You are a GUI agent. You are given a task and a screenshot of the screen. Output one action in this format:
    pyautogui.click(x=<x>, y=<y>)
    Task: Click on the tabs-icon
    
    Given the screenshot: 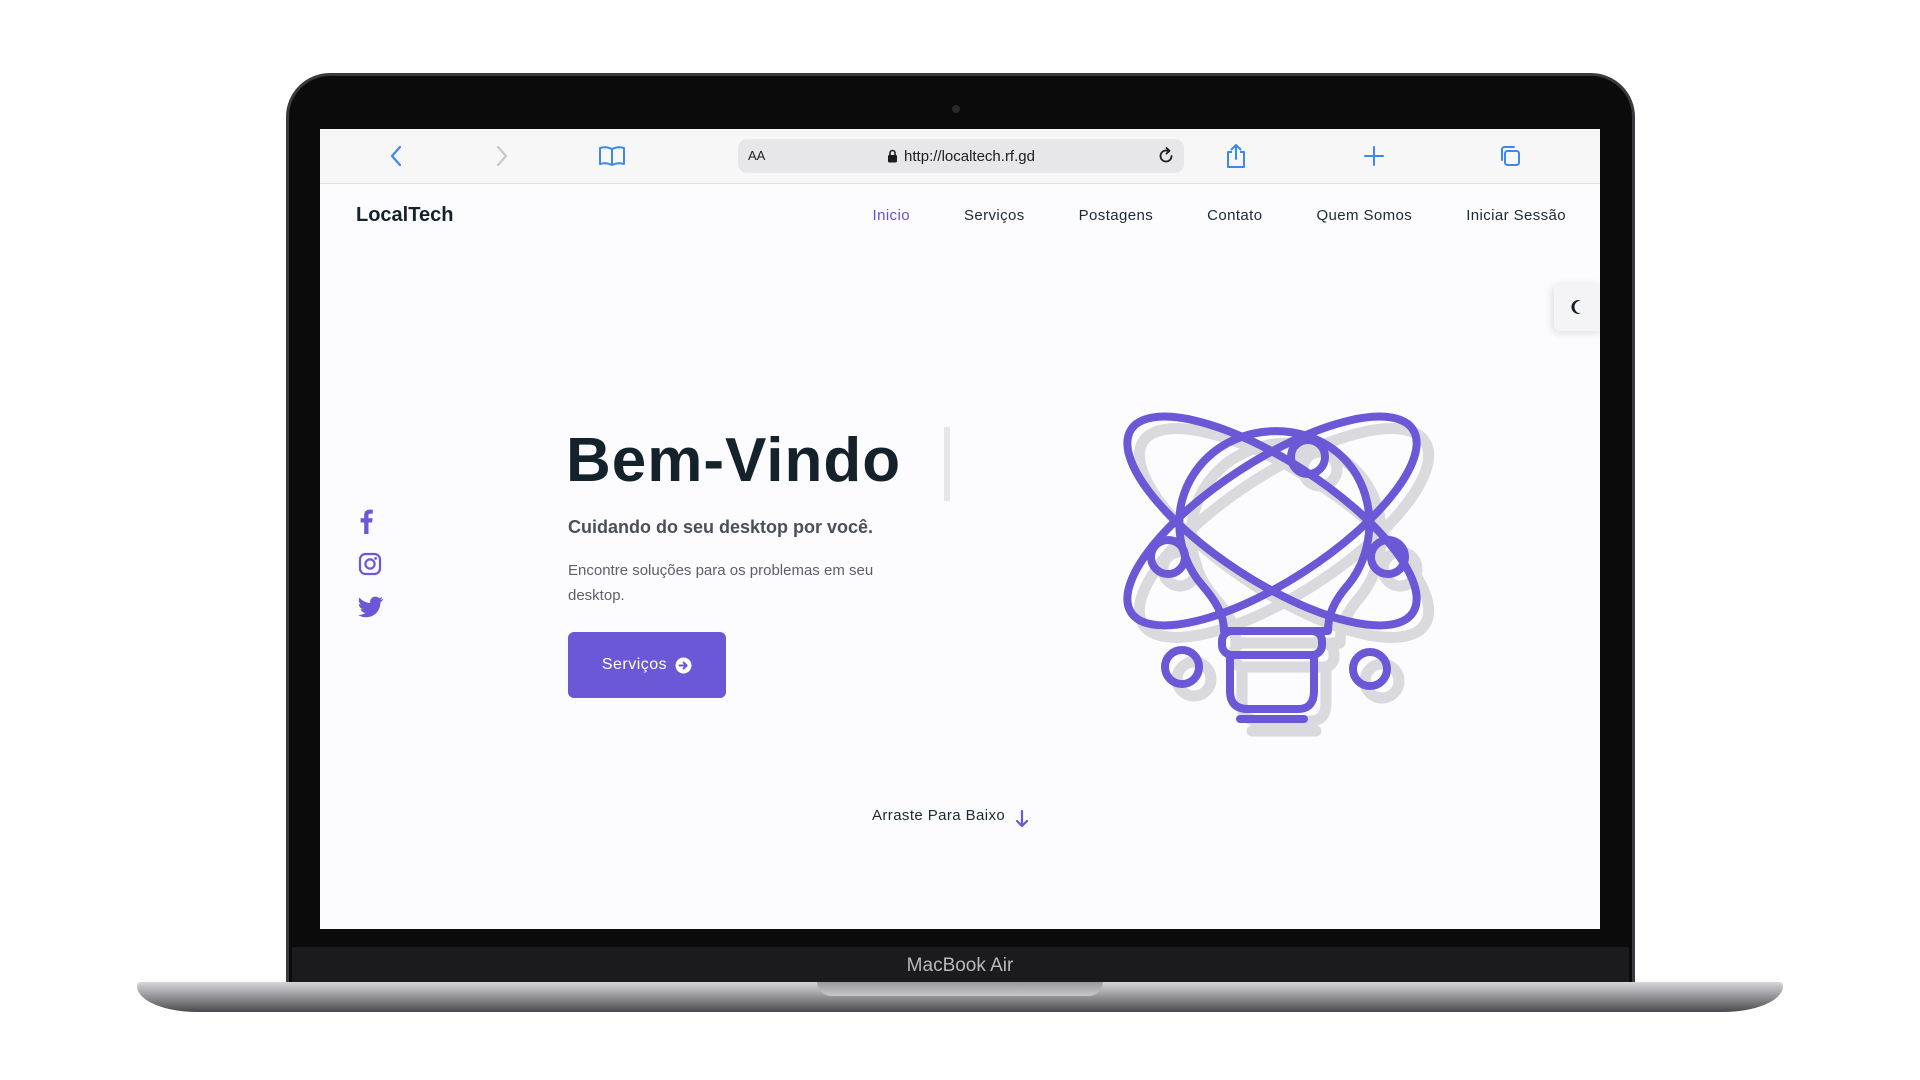 What is the action you would take?
    pyautogui.click(x=1510, y=156)
    